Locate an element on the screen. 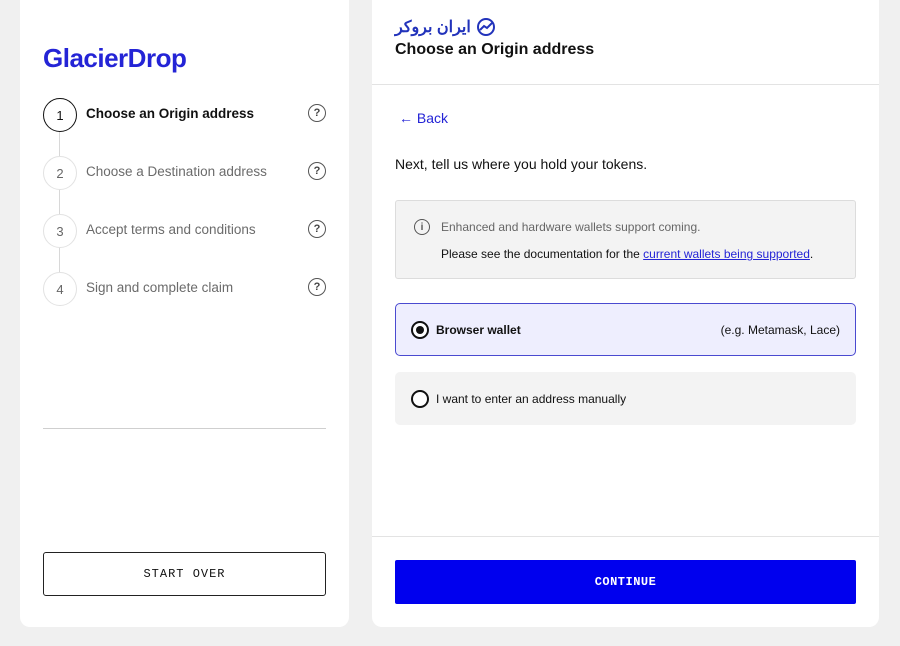  info-docs-prefix: Please see the documentation for the is located at coordinates (542, 254).